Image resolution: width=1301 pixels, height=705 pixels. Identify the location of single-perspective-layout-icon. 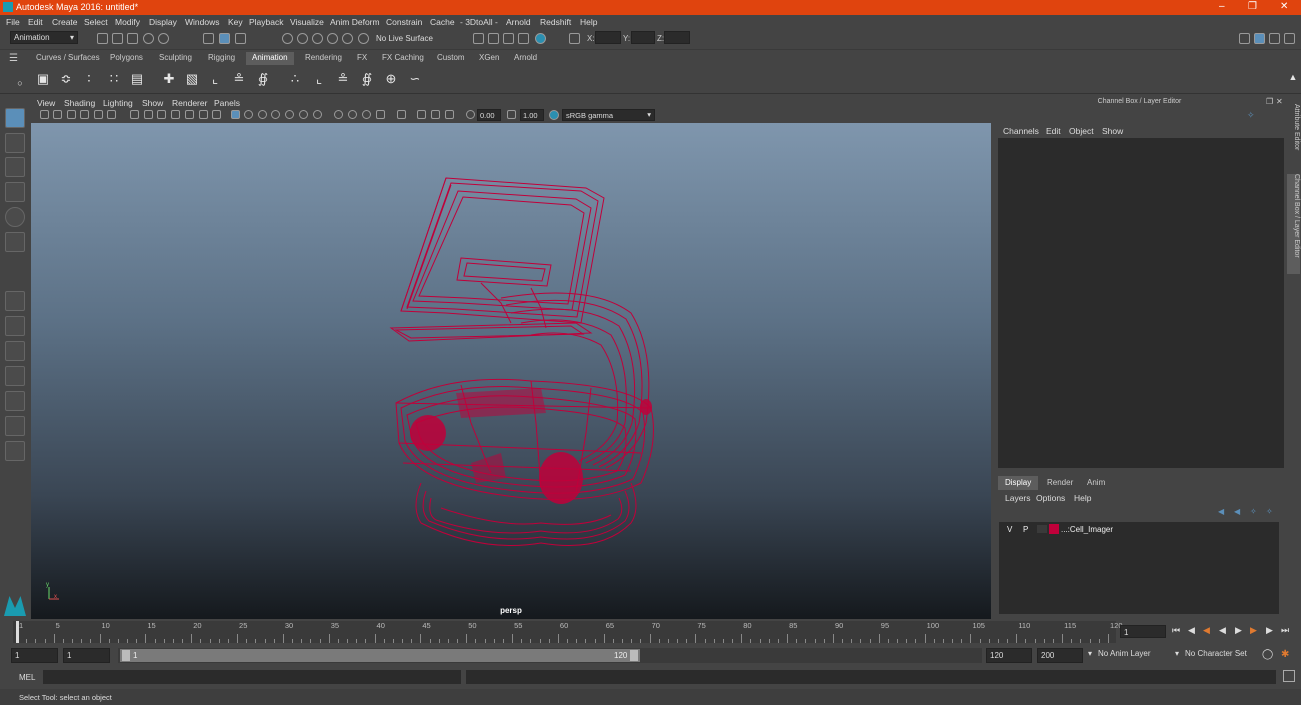
(15, 301).